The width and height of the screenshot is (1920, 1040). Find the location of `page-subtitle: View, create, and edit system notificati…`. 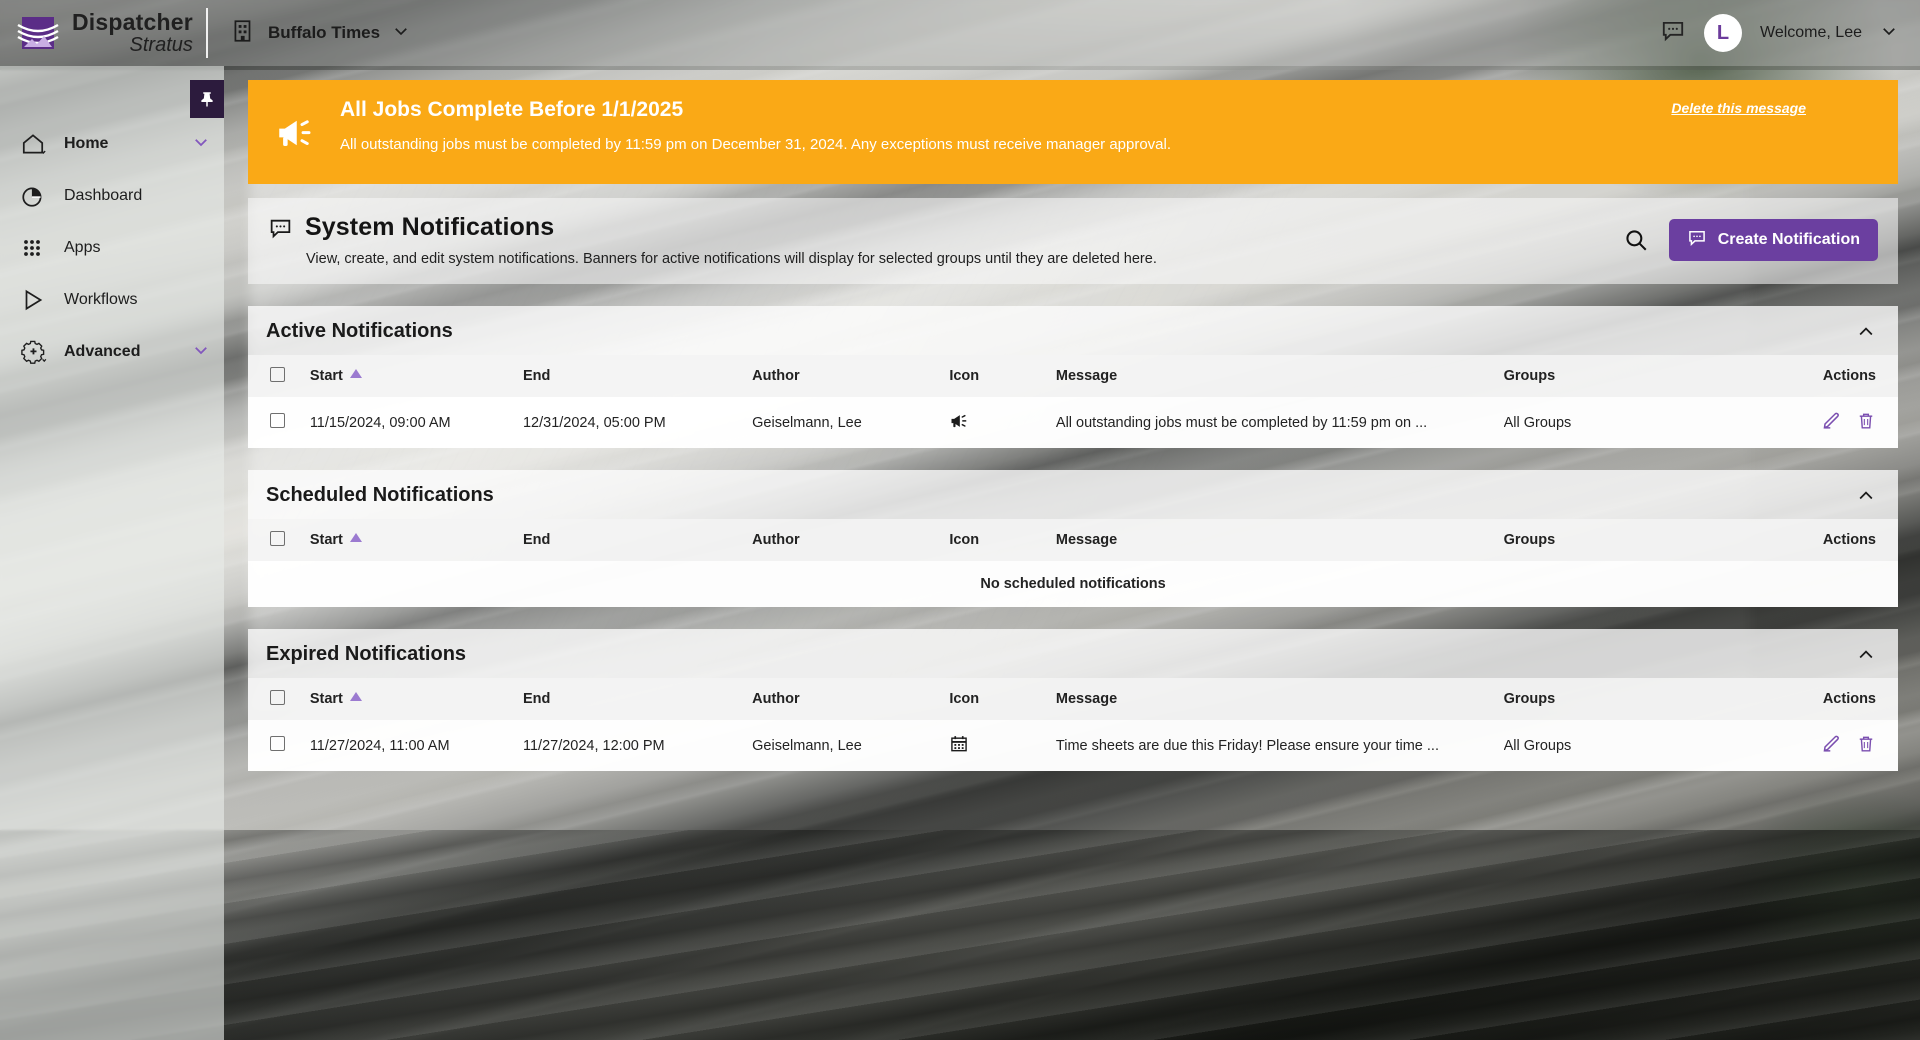

page-subtitle: View, create, and edit system notificati… is located at coordinates (731, 259).